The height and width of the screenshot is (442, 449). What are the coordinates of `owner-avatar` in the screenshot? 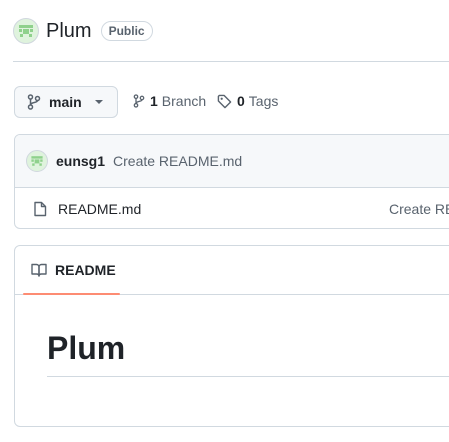 It's located at (26, 31).